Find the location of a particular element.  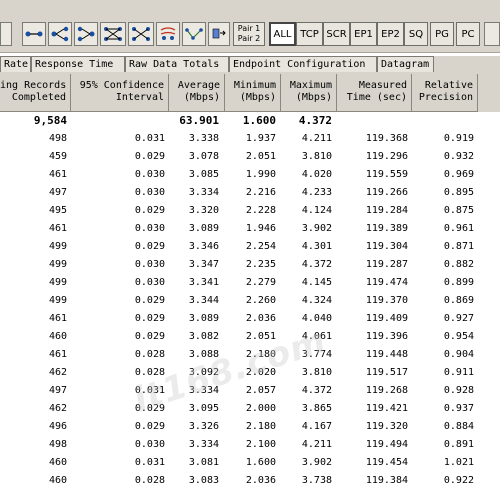

cell-relative-precision: 0.969 is located at coordinates (458, 174).